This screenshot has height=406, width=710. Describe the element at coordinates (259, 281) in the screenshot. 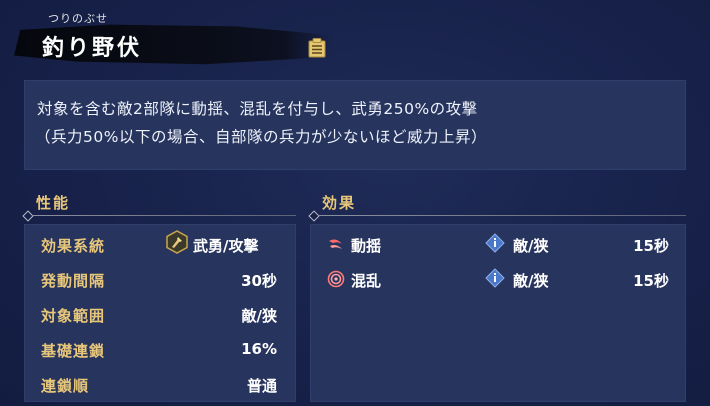

I see `stat-value: 30秒` at that location.